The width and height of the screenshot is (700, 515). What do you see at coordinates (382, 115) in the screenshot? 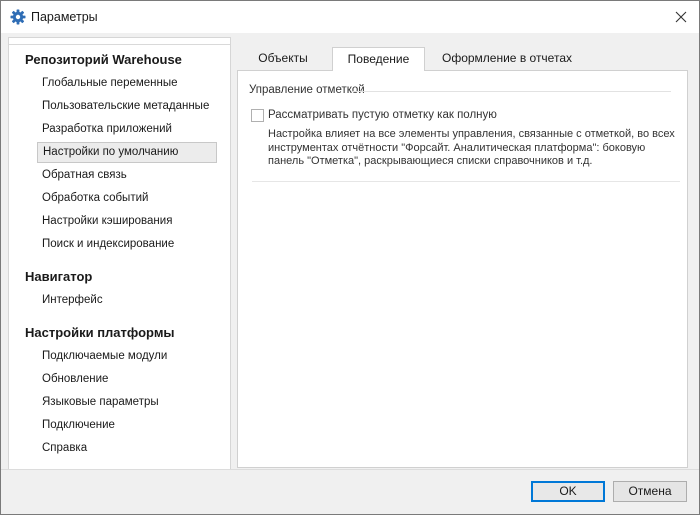
I see `treat-empty-selection-label: Рассматривать пустую отметку как полную` at bounding box center [382, 115].